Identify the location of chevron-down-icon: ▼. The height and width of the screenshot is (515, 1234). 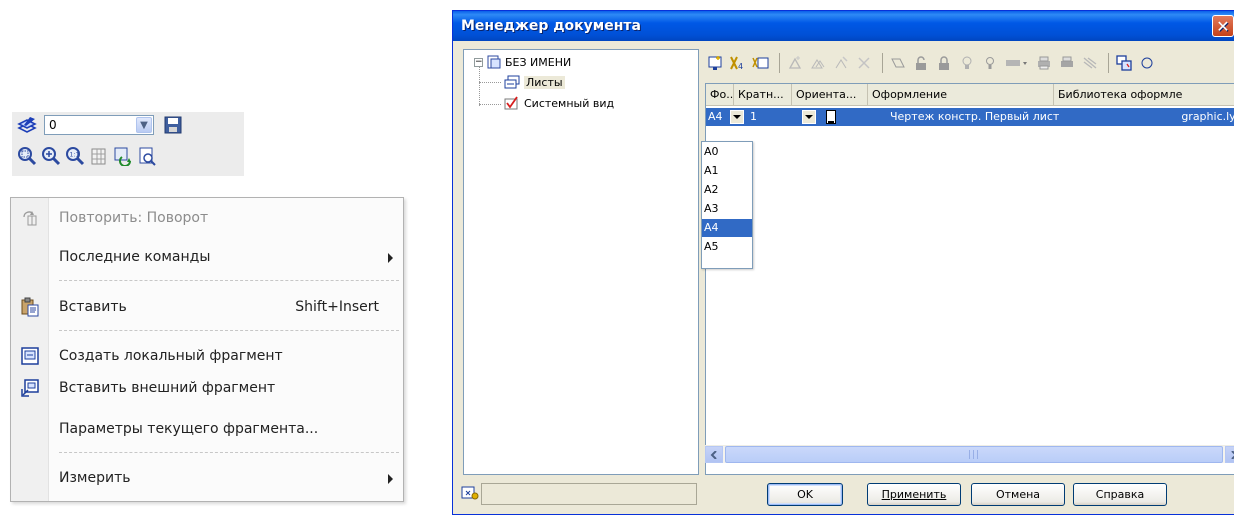
(144, 125).